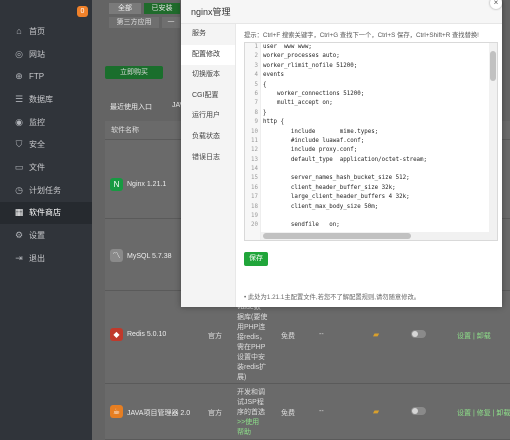 The image size is (510, 440). Describe the element at coordinates (19, 189) in the screenshot. I see `clock-icon: ◷` at that location.